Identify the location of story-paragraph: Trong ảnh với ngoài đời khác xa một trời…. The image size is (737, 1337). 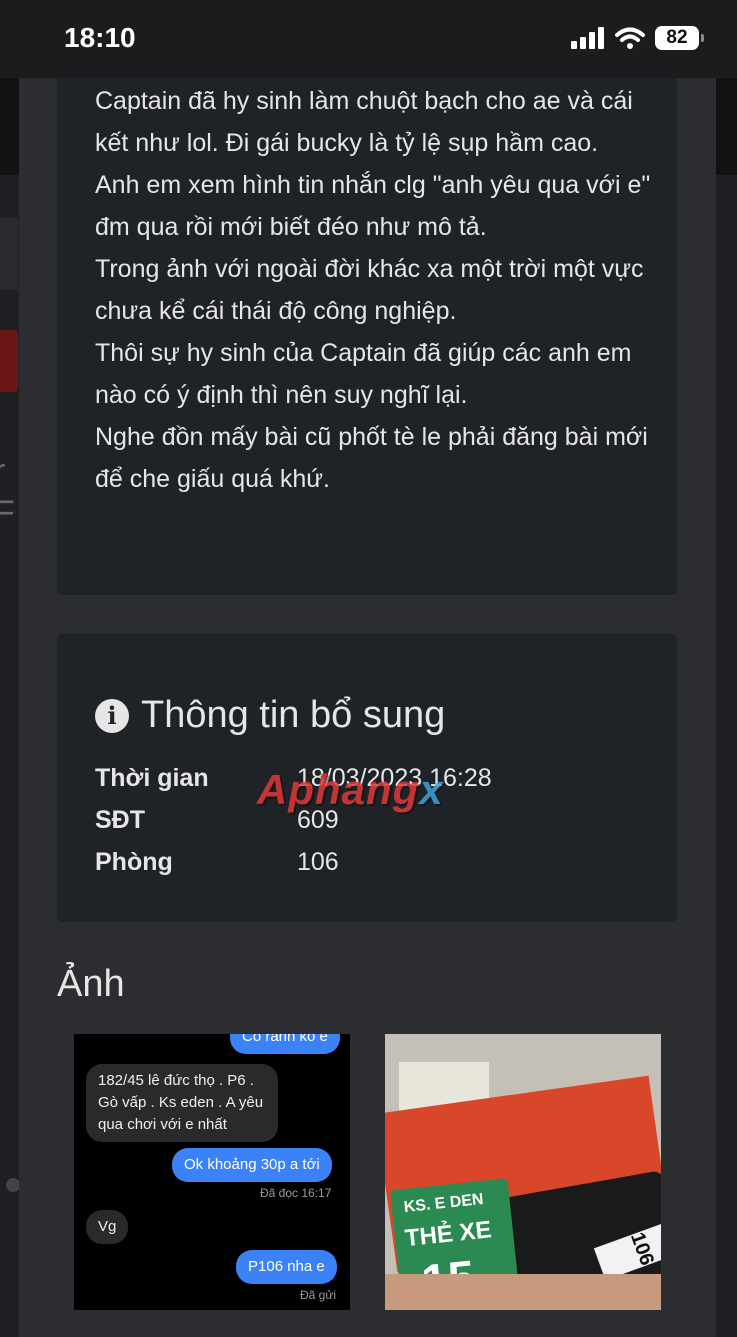
(369, 290).